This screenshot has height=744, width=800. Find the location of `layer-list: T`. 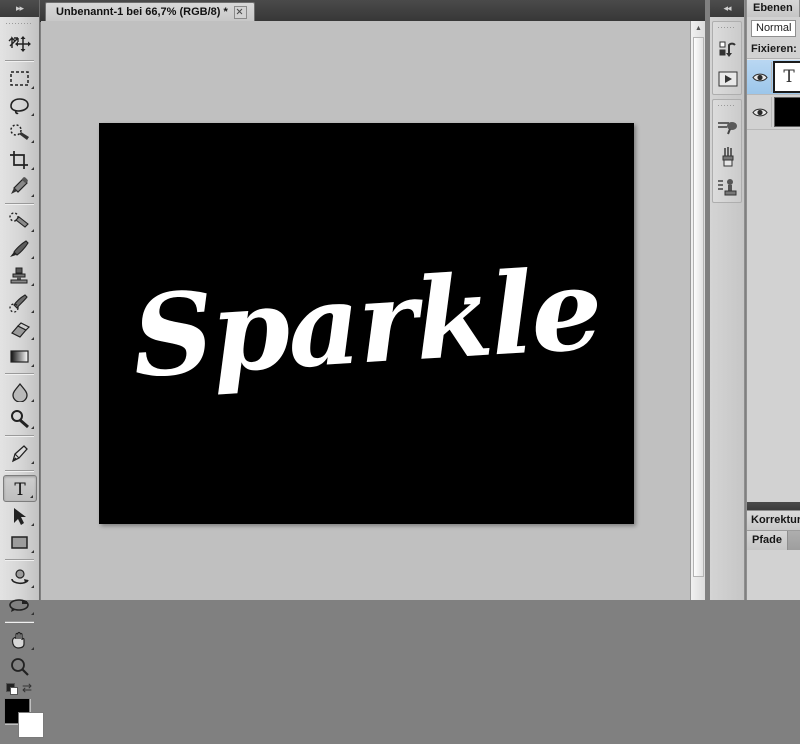

layer-list: T is located at coordinates (773, 95).